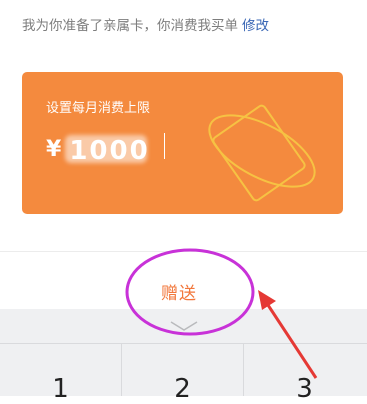 The width and height of the screenshot is (367, 404). I want to click on gift-button: 赠送, so click(179, 291).